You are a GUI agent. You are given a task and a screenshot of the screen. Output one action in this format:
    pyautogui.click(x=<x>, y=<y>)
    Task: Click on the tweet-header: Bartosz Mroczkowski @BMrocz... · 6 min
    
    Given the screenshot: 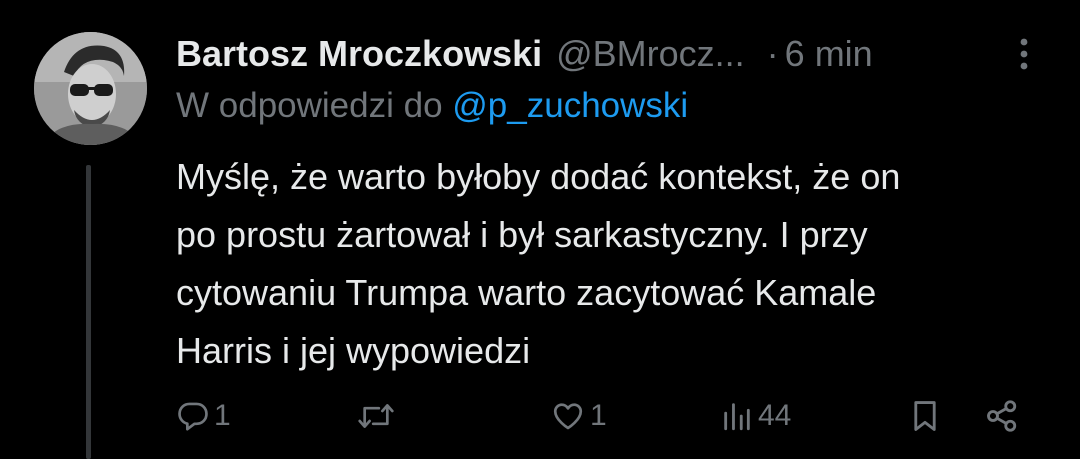 What is the action you would take?
    pyautogui.click(x=524, y=54)
    